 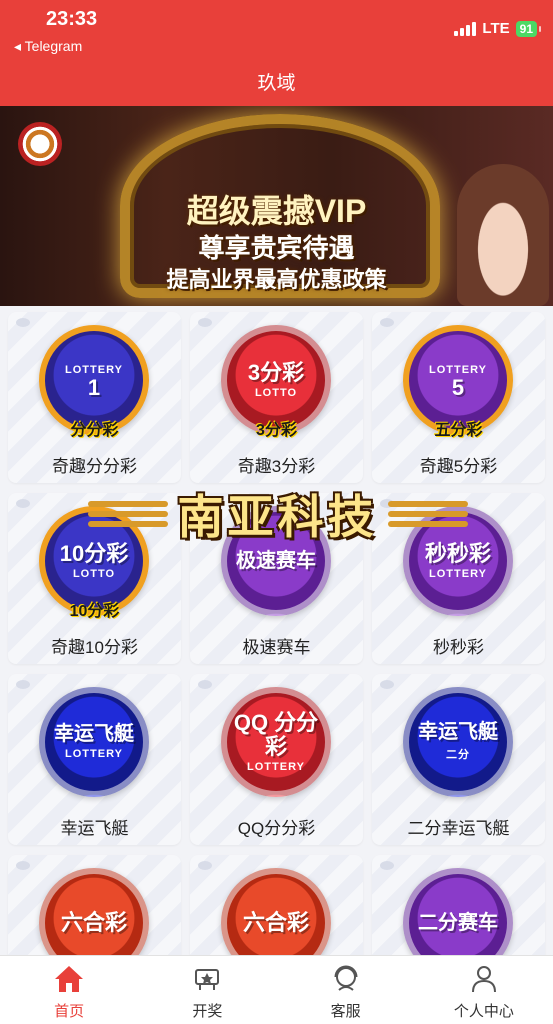 I want to click on game-logo-tag: 3分彩, so click(x=276, y=430).